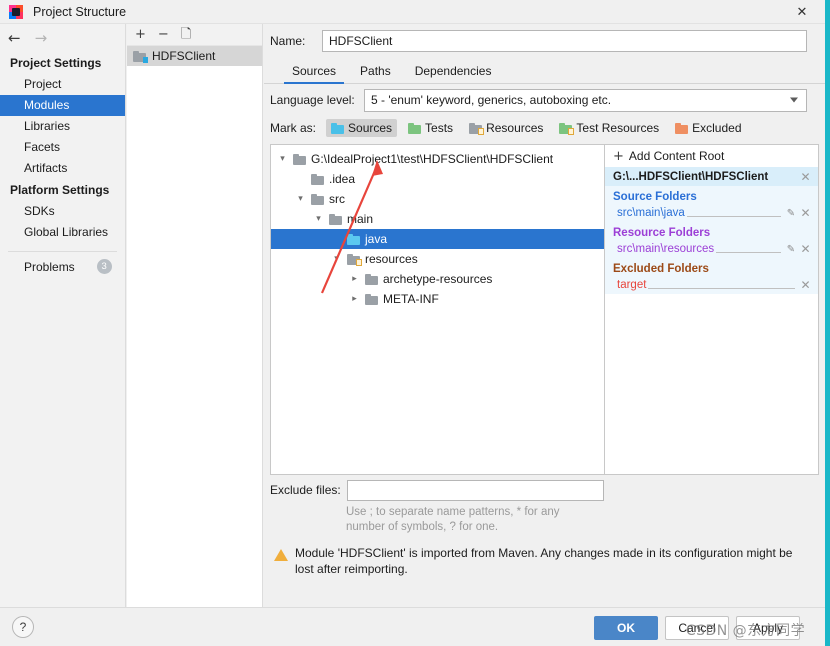  Describe the element at coordinates (437, 199) in the screenshot. I see `tree-row: ▾ src` at that location.